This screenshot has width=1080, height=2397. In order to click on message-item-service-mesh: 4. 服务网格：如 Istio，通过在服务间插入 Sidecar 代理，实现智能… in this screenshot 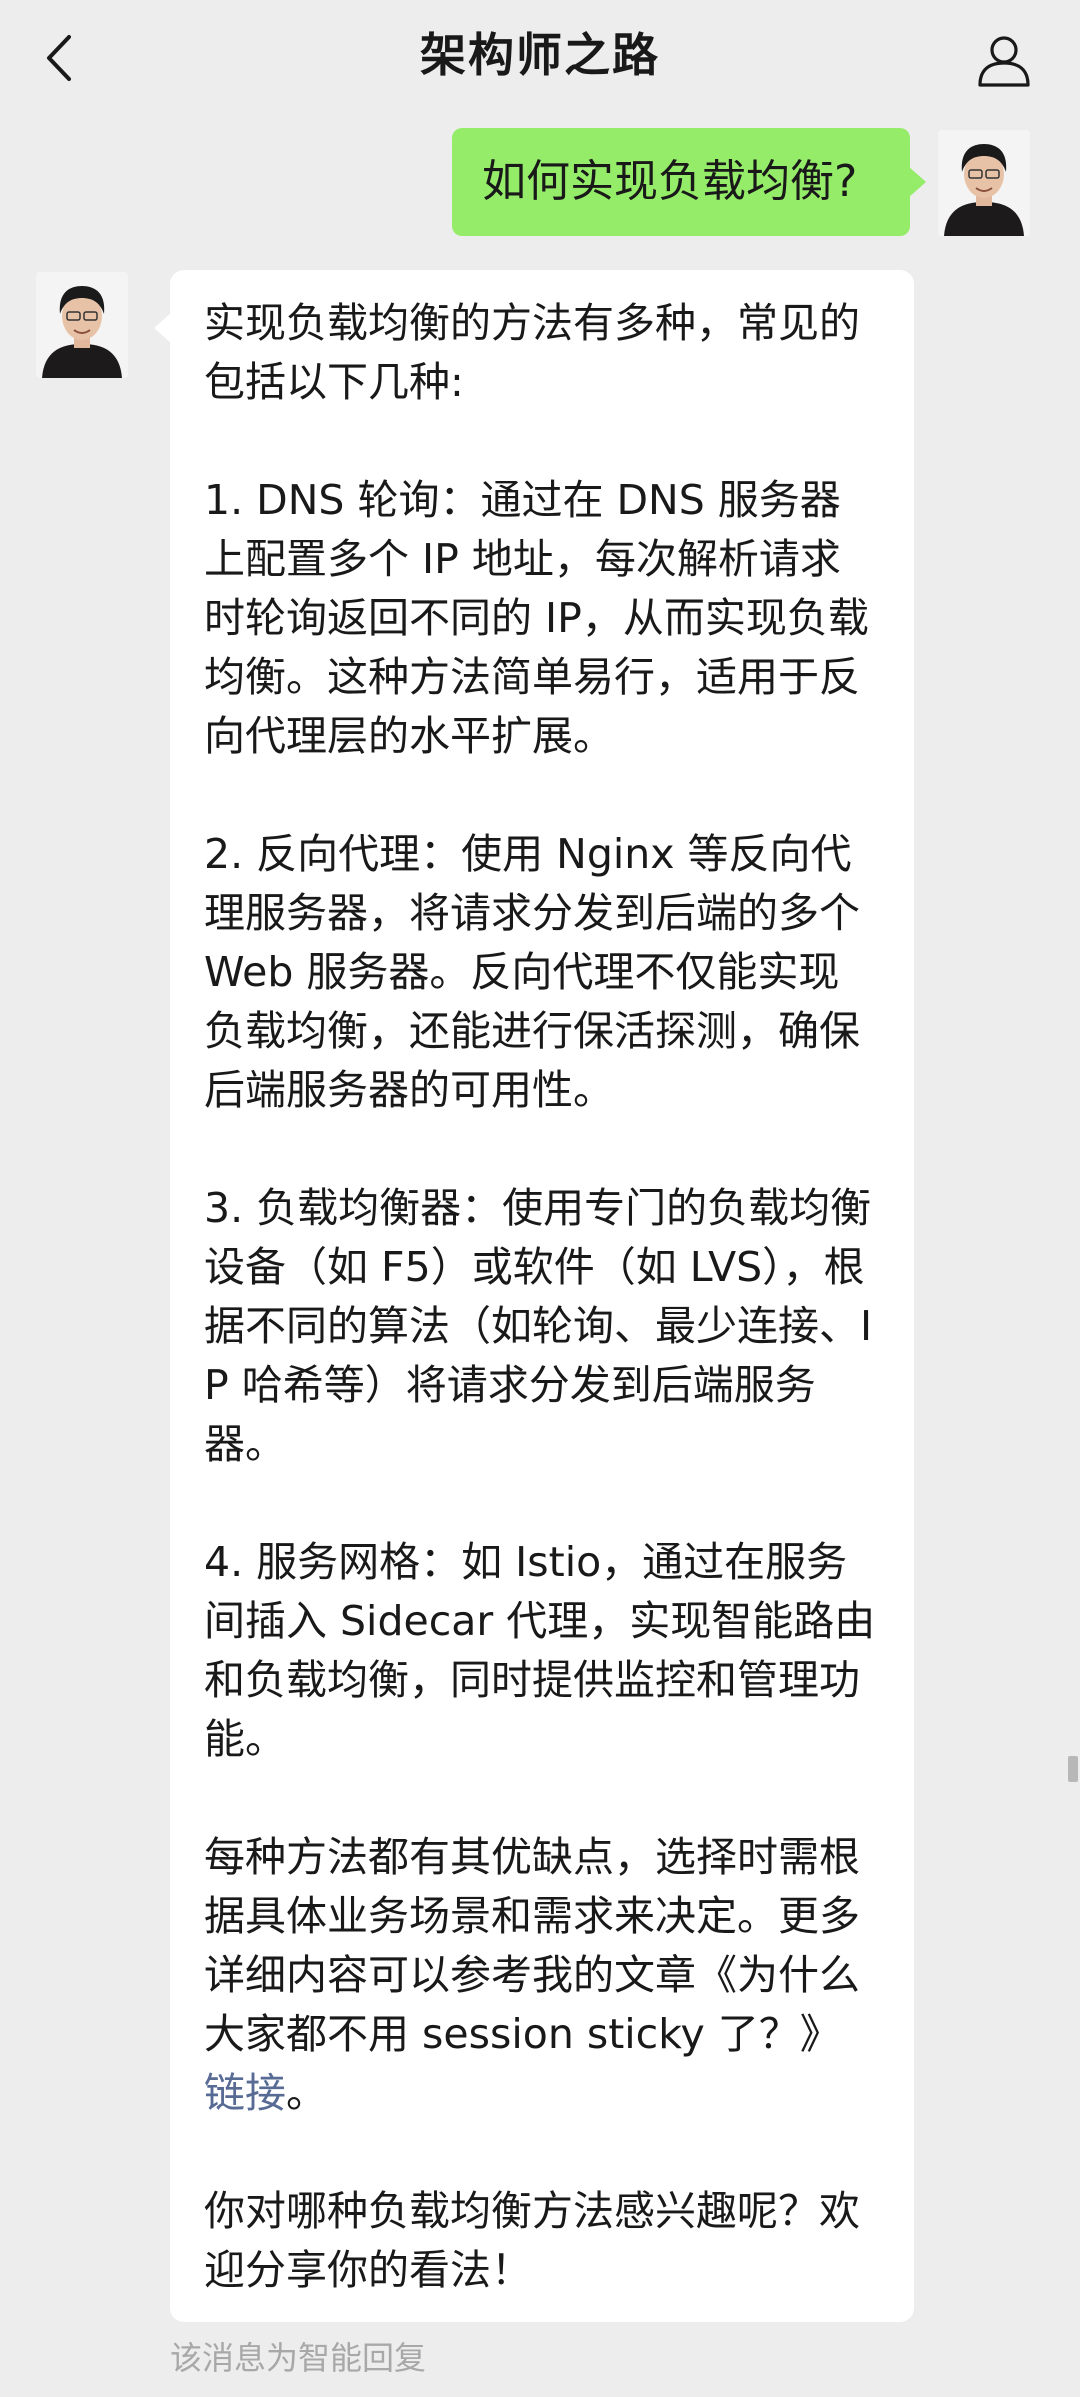, I will do `click(540, 1650)`.